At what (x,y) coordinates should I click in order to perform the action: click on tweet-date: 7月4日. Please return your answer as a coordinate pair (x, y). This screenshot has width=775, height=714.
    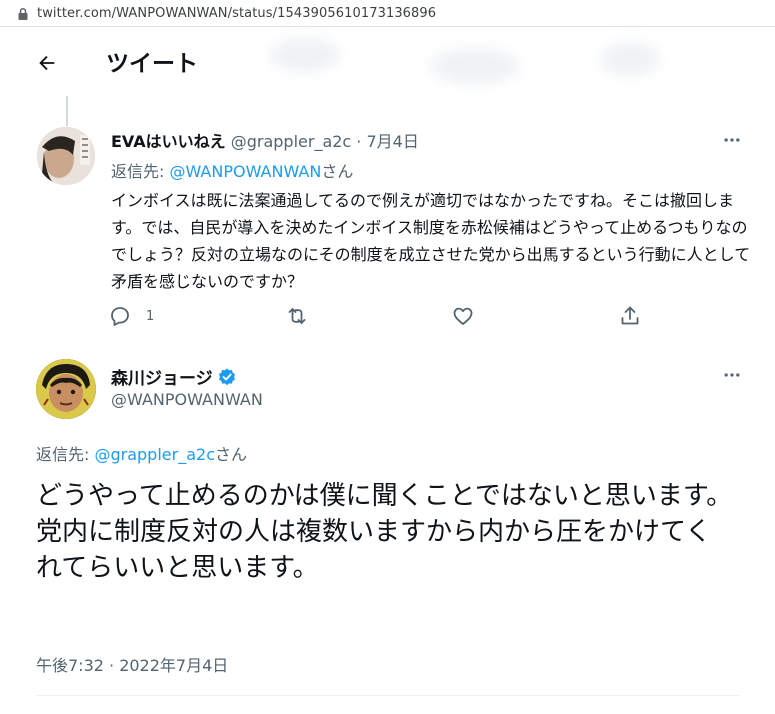
    Looking at the image, I should click on (392, 141).